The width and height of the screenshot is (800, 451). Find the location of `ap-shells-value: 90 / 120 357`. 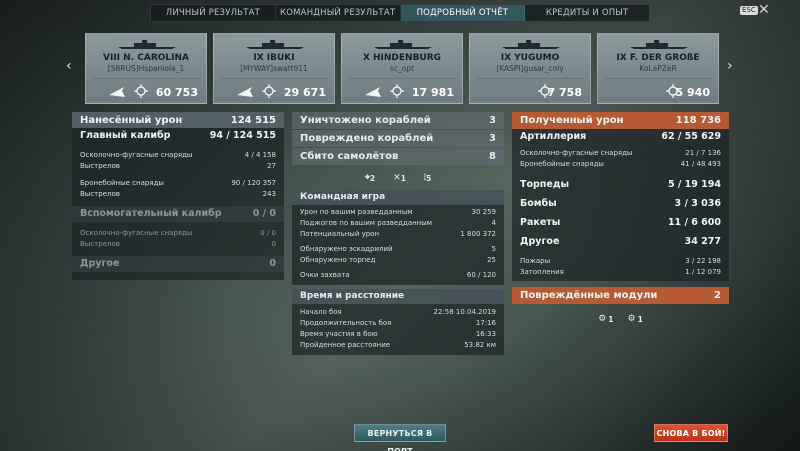

ap-shells-value: 90 / 120 357 is located at coordinates (253, 183).